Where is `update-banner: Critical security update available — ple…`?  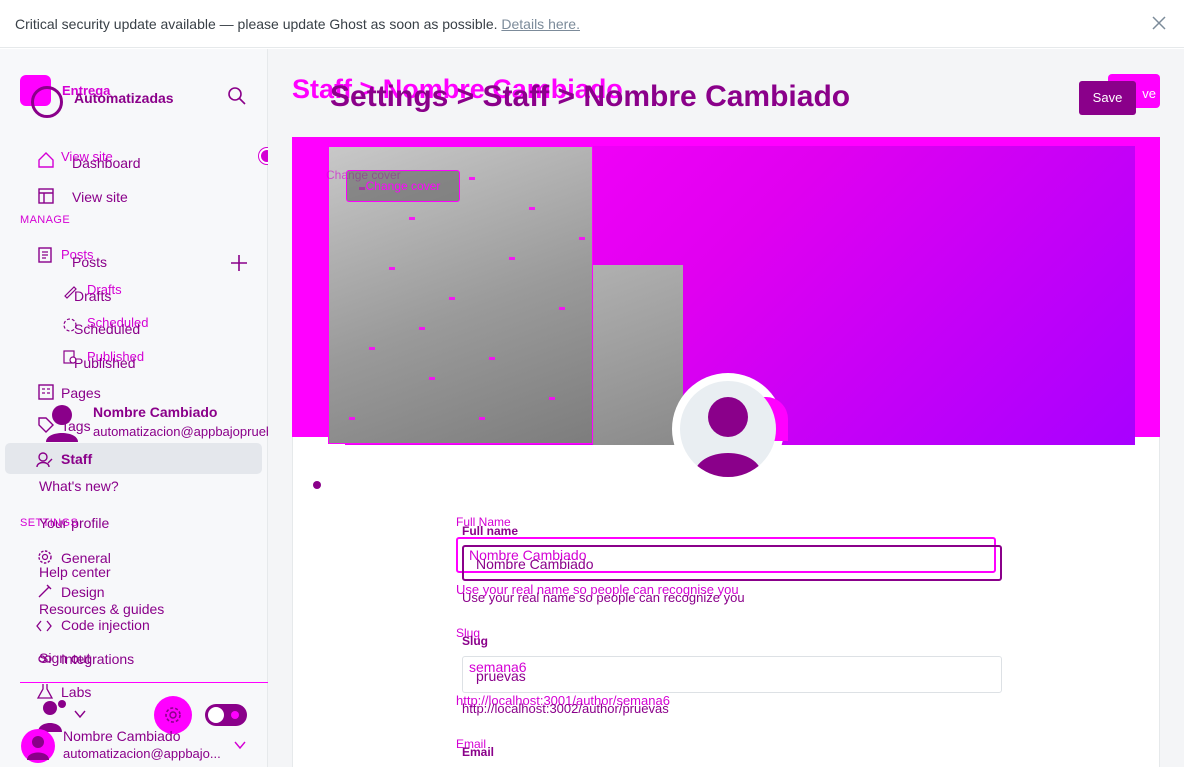
update-banner: Critical security update available — ple… is located at coordinates (592, 24).